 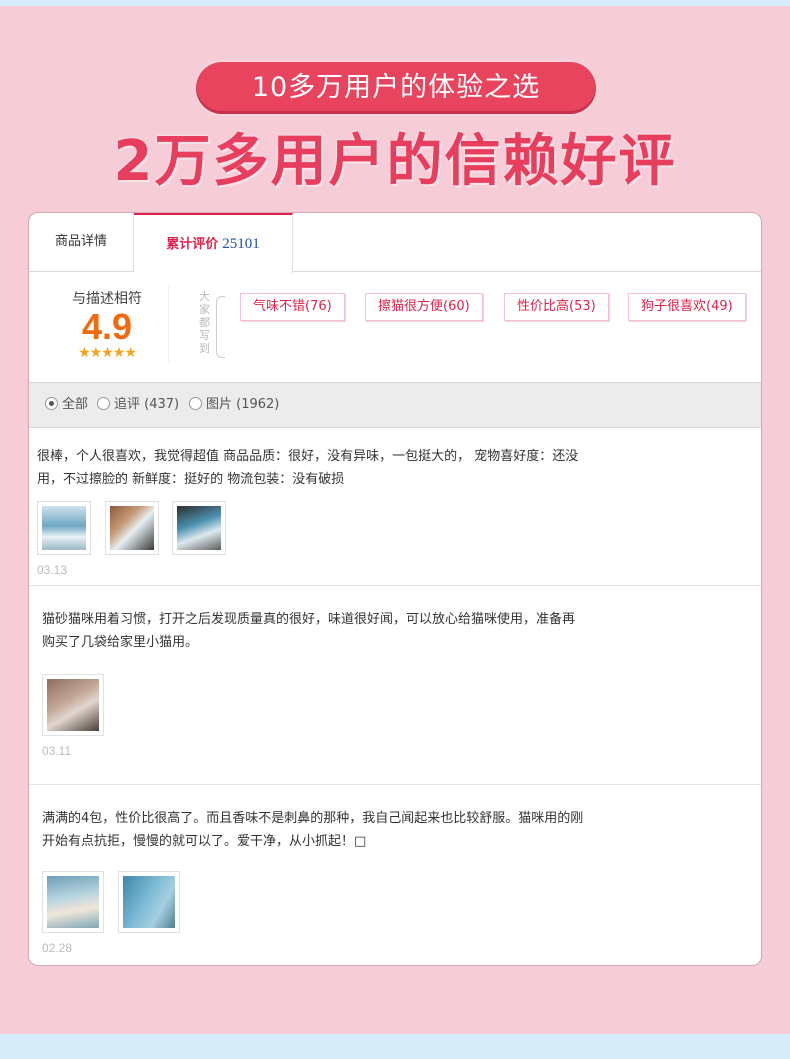 What do you see at coordinates (107, 353) in the screenshot?
I see `star-rating-icon: ★★★★★` at bounding box center [107, 353].